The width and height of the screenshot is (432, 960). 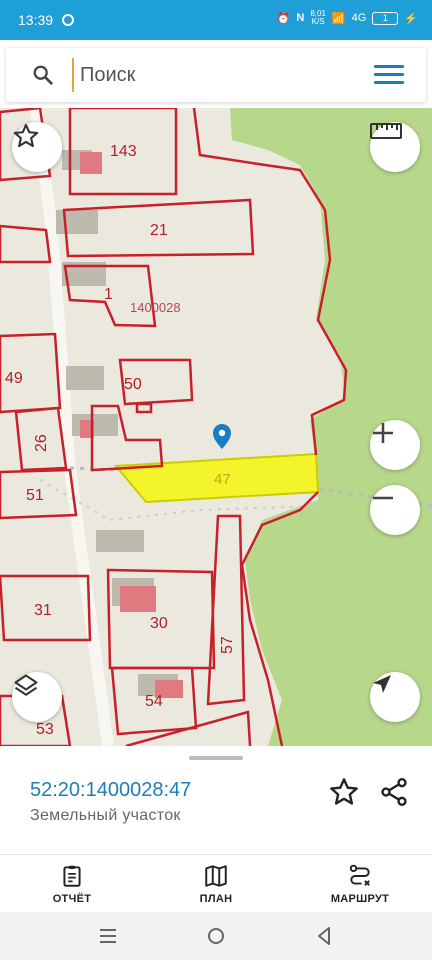 I want to click on navigation-arrow-icon, so click(x=382, y=684).